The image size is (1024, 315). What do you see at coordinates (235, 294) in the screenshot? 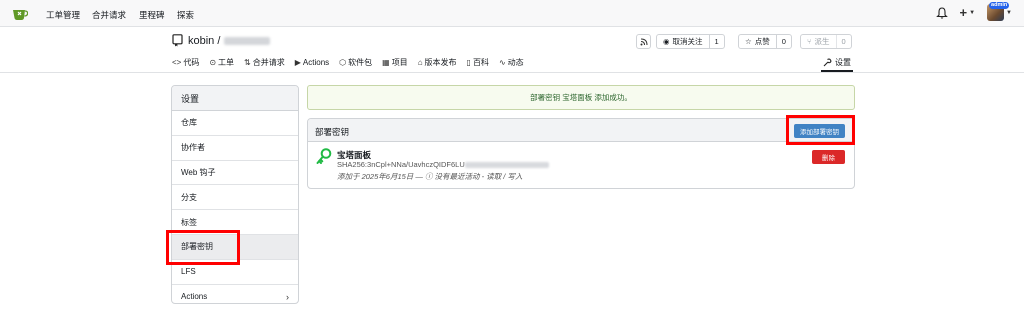
I see `sidebar-item-actions: Actions ›` at bounding box center [235, 294].